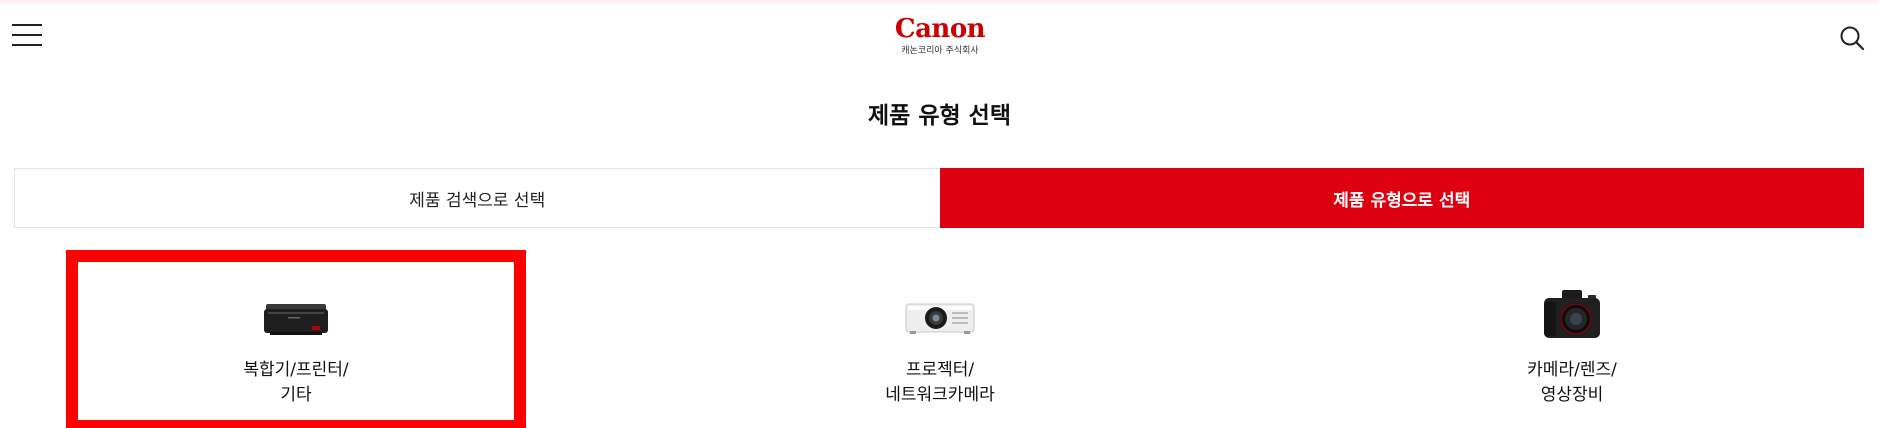 The image size is (1879, 428). Describe the element at coordinates (1572, 383) in the screenshot. I see `product-label: 카메라/렌즈/ 영상장비` at that location.